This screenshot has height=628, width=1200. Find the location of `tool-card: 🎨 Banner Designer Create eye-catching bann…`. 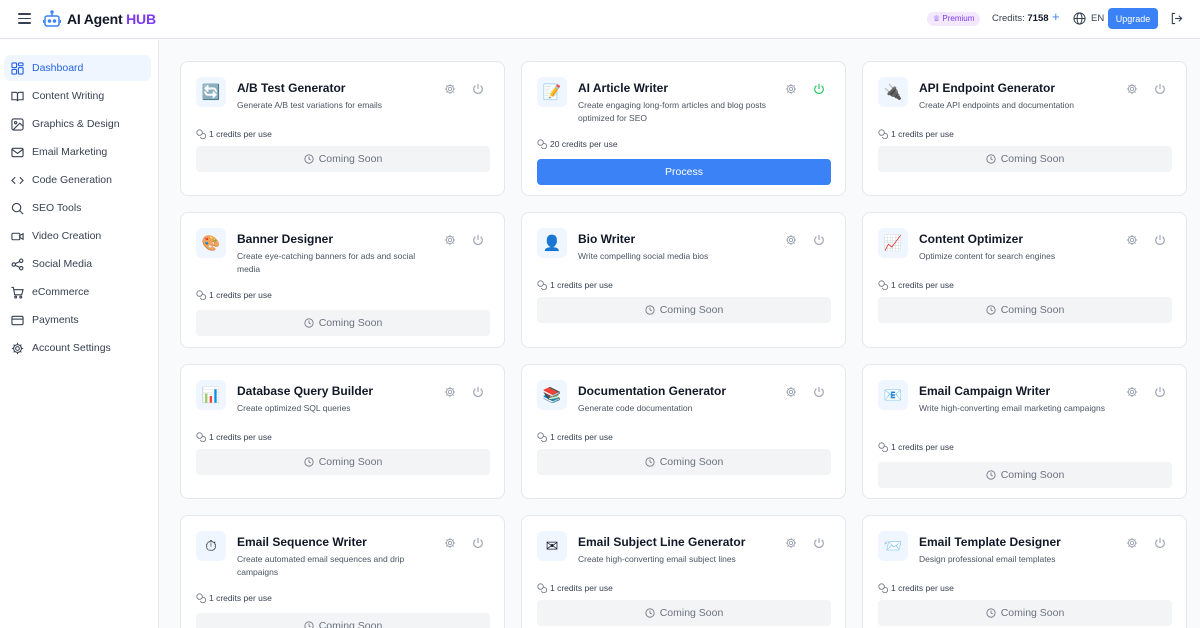

tool-card: 🎨 Banner Designer Create eye-catching bann… is located at coordinates (342, 280).